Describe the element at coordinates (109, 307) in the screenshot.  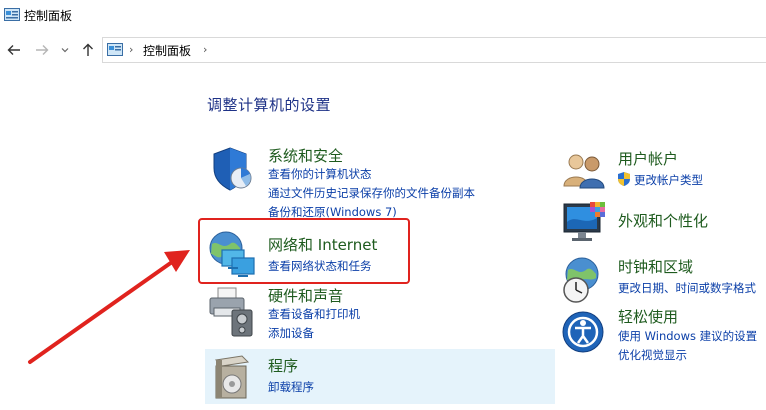
I see `annotation-arrow` at that location.